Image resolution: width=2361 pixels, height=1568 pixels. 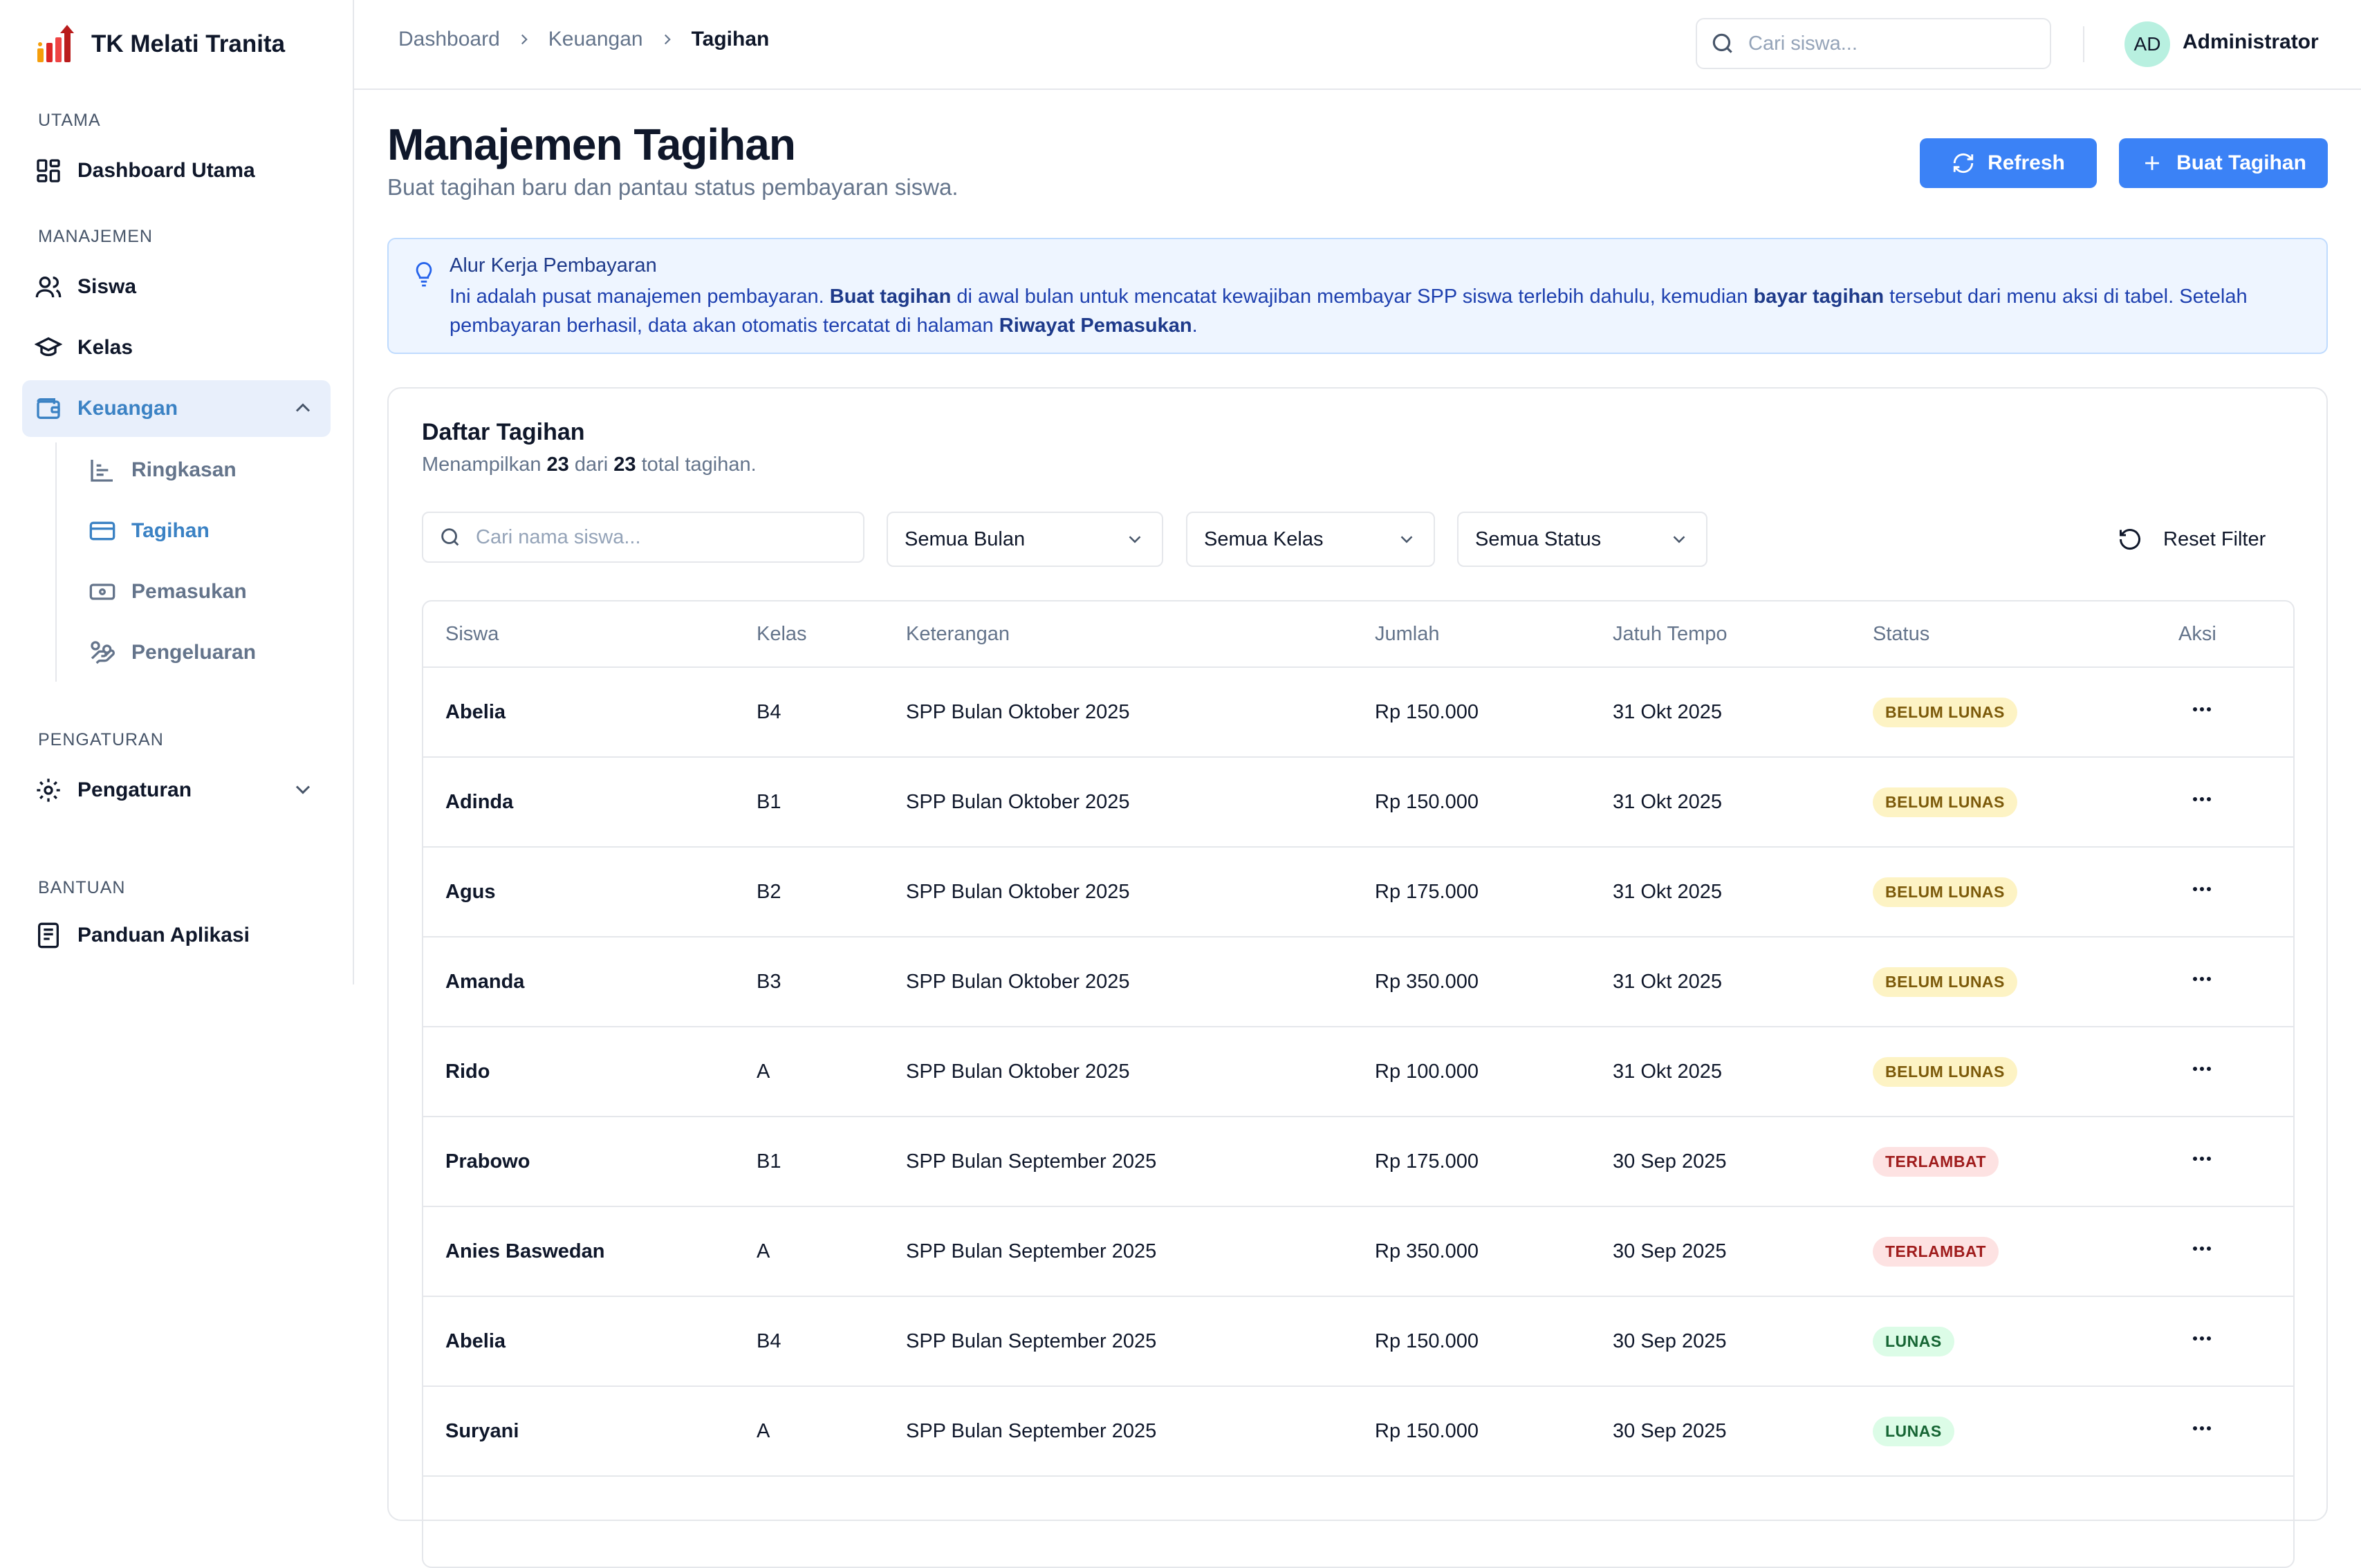 What do you see at coordinates (194, 652) in the screenshot?
I see `sidebar-subitem-label: Pengeluaran` at bounding box center [194, 652].